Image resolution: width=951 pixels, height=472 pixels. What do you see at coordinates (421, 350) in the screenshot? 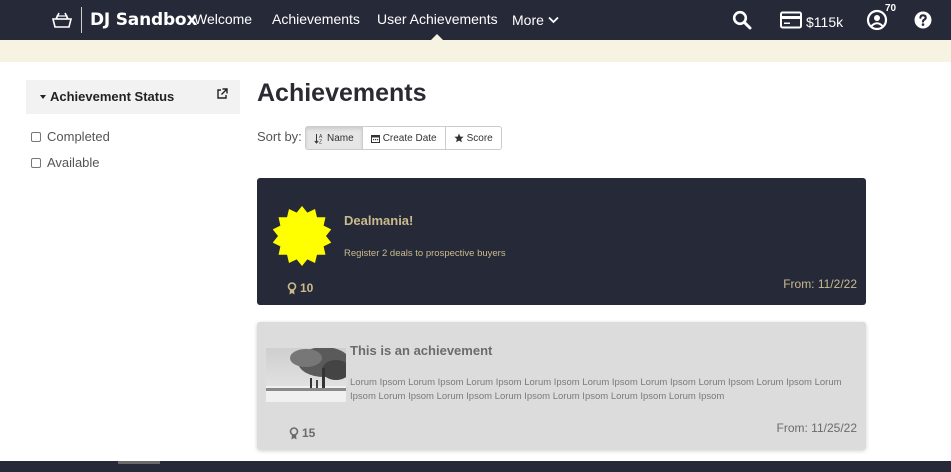
I see `achievement-title: This is an achievement` at bounding box center [421, 350].